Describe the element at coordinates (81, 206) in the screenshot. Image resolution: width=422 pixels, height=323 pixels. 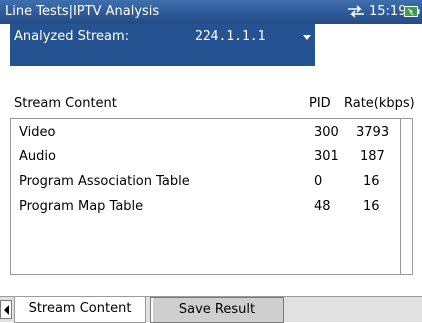
I see `cell-content: Program Map Table` at that location.